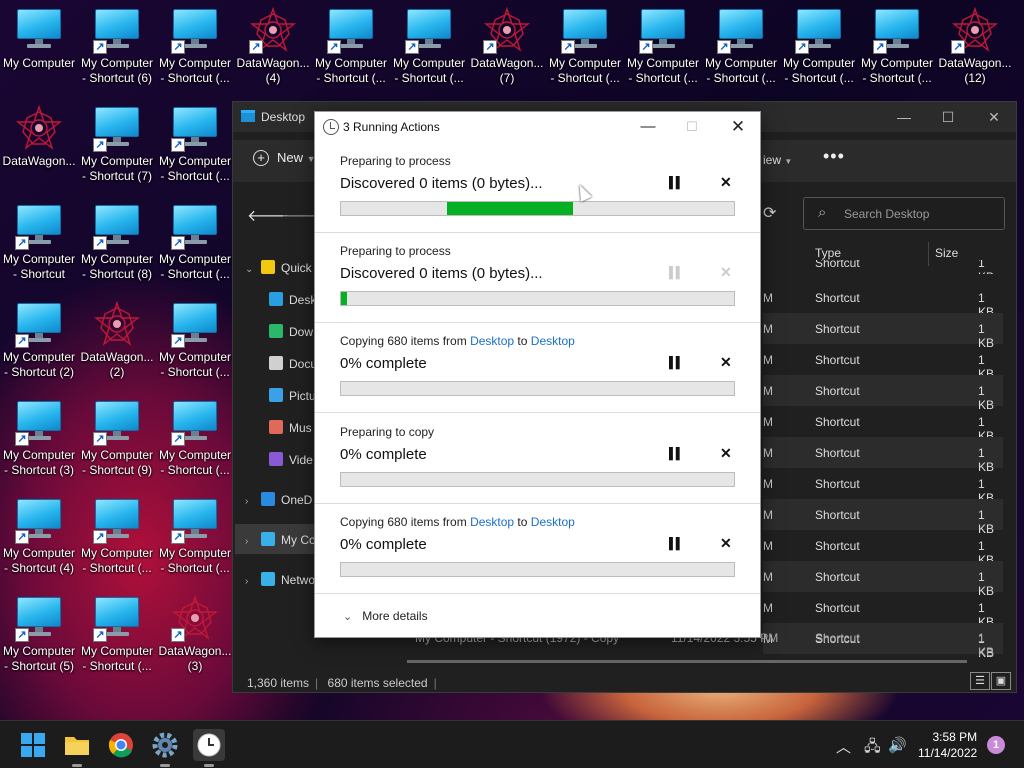 Image resolution: width=1024 pixels, height=768 pixels. I want to click on desktop-icon: ↗ My Computer - Shortcut (3), so click(39, 440).